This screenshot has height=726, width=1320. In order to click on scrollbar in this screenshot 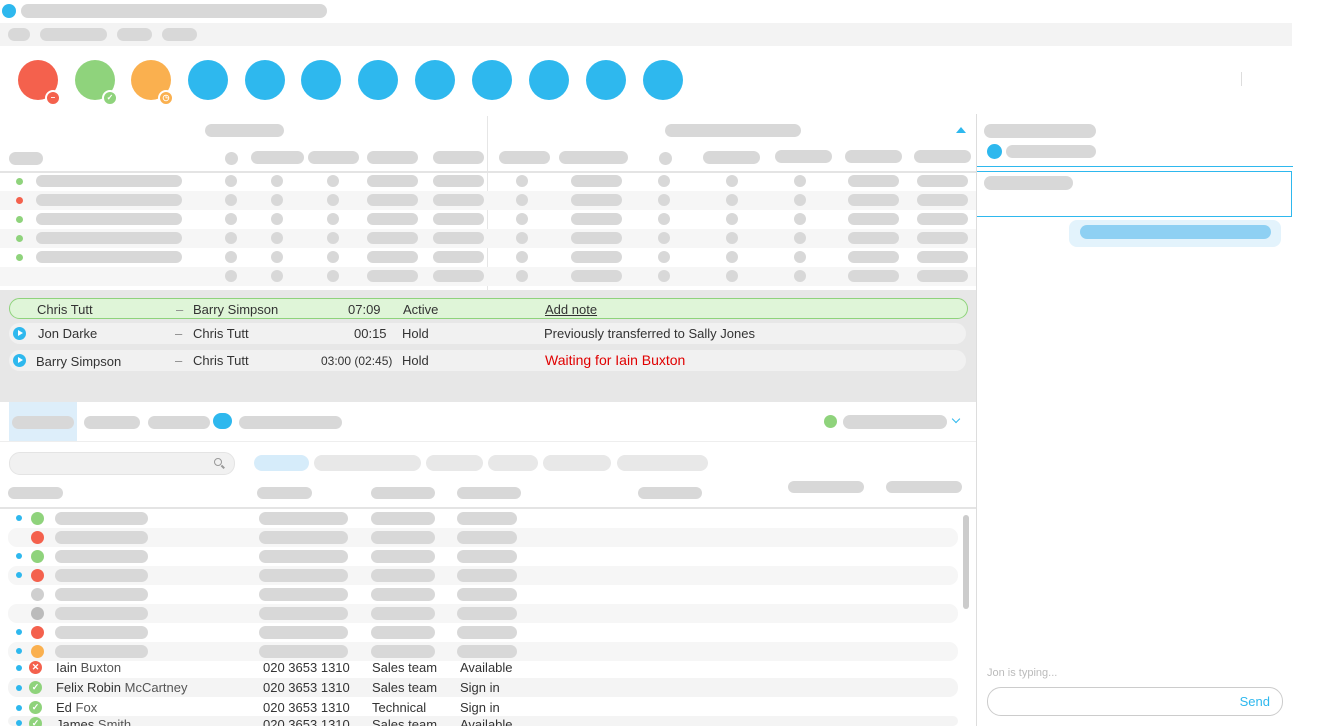, I will do `click(966, 562)`.